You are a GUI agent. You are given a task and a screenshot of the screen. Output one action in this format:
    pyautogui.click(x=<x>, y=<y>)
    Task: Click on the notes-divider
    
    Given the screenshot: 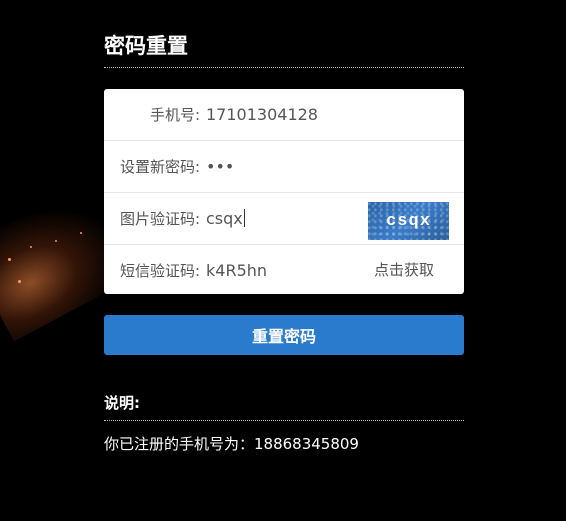 What is the action you would take?
    pyautogui.click(x=284, y=420)
    